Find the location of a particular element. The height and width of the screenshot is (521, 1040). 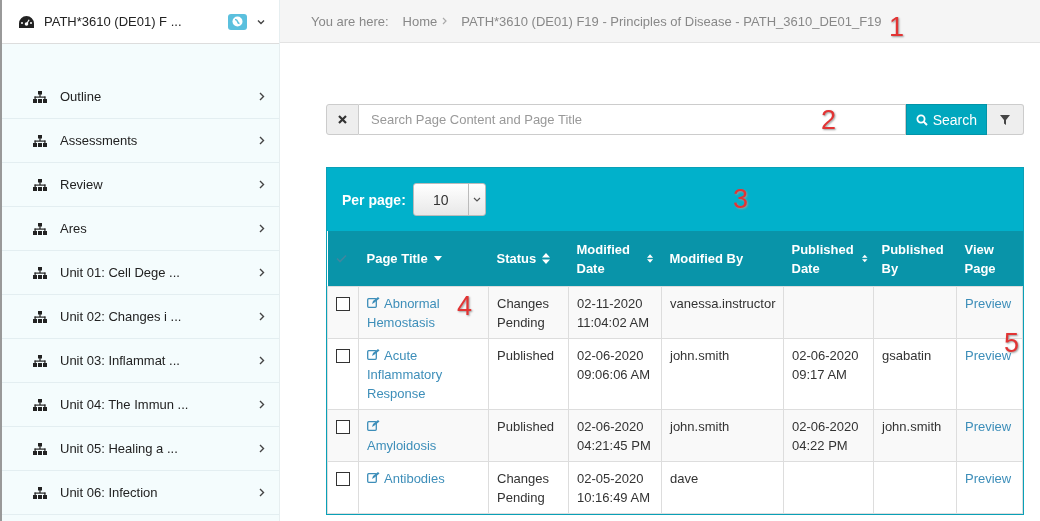

column-header: Published By is located at coordinates (913, 259).